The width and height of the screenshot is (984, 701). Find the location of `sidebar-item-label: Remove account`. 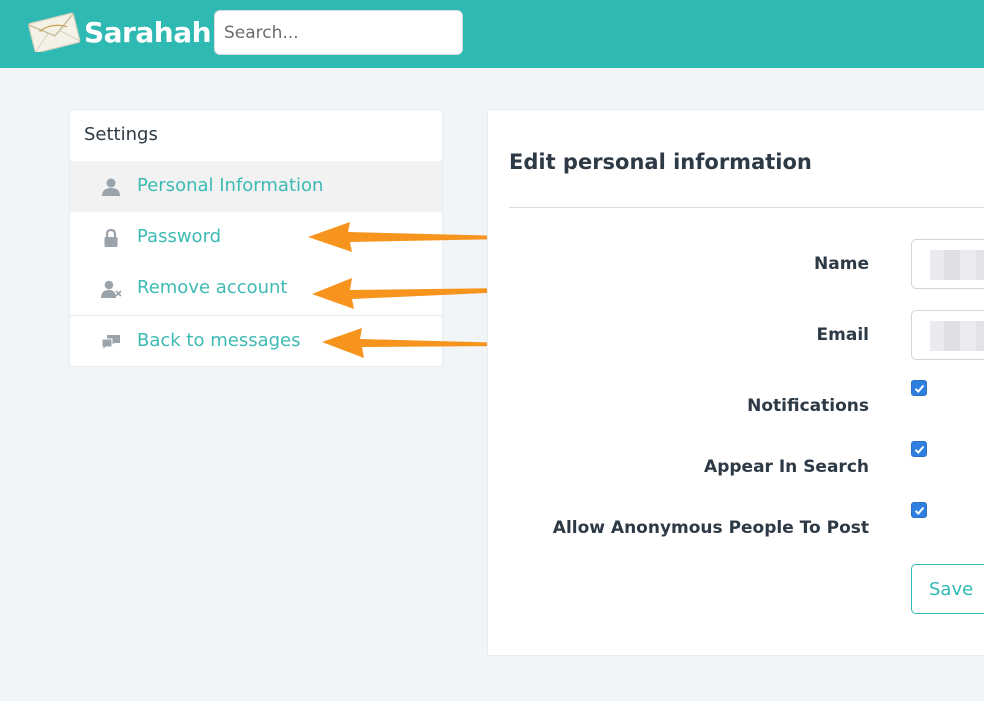

sidebar-item-label: Remove account is located at coordinates (212, 287).